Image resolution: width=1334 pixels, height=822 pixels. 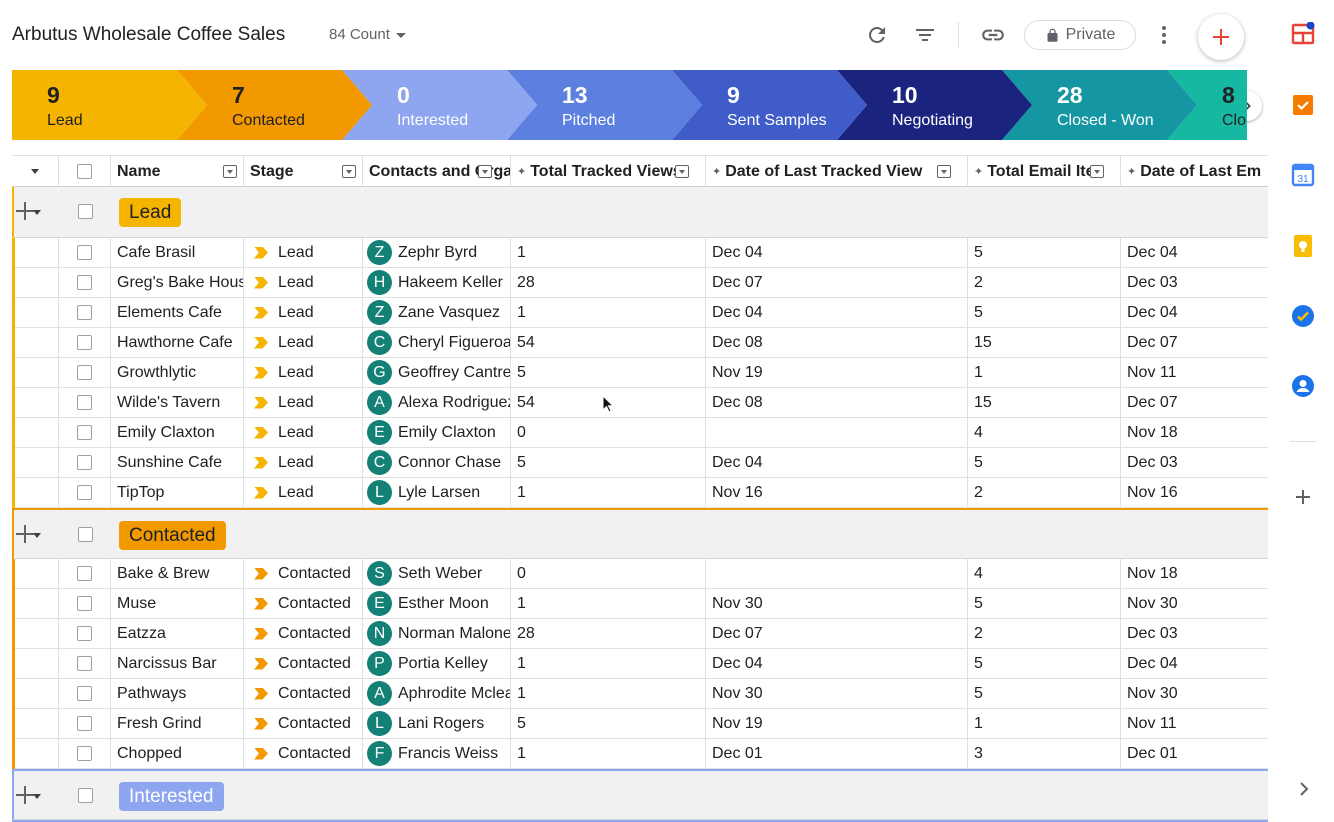 What do you see at coordinates (877, 35) in the screenshot?
I see `refresh-icon` at bounding box center [877, 35].